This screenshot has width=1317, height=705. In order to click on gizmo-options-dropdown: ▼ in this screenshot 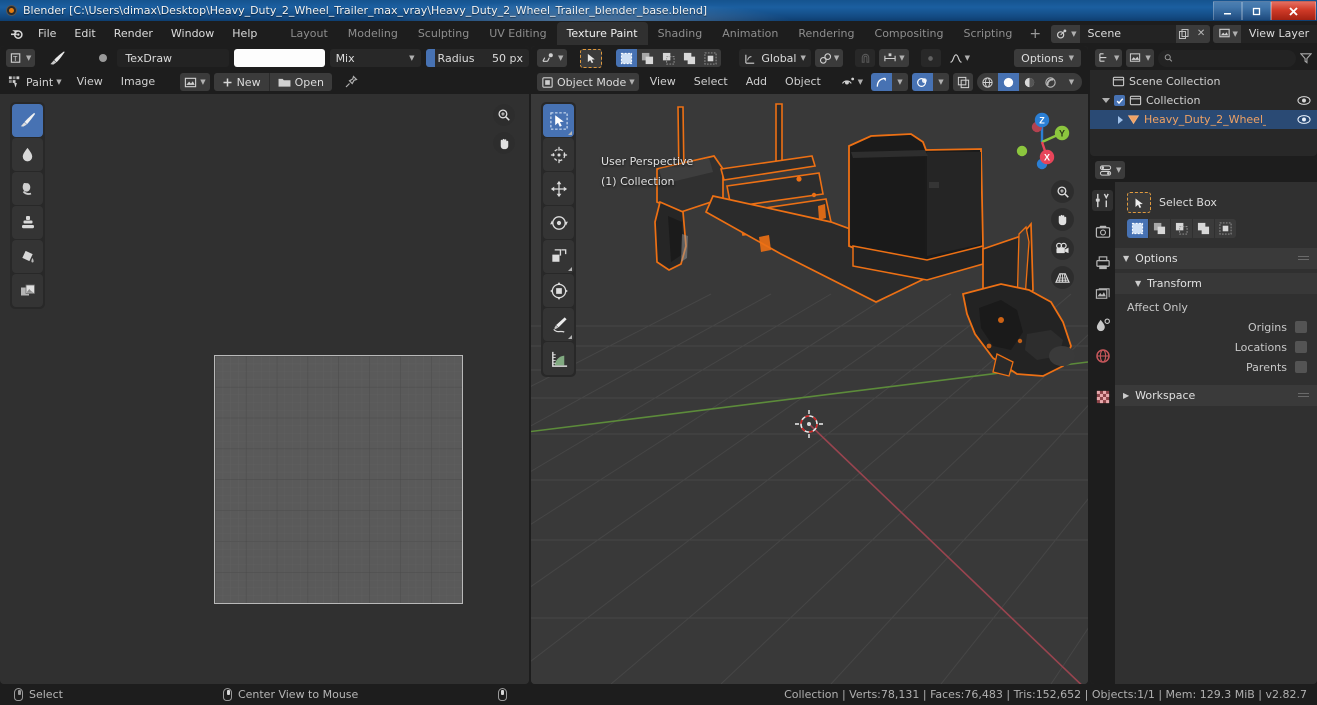, I will do `click(900, 82)`.